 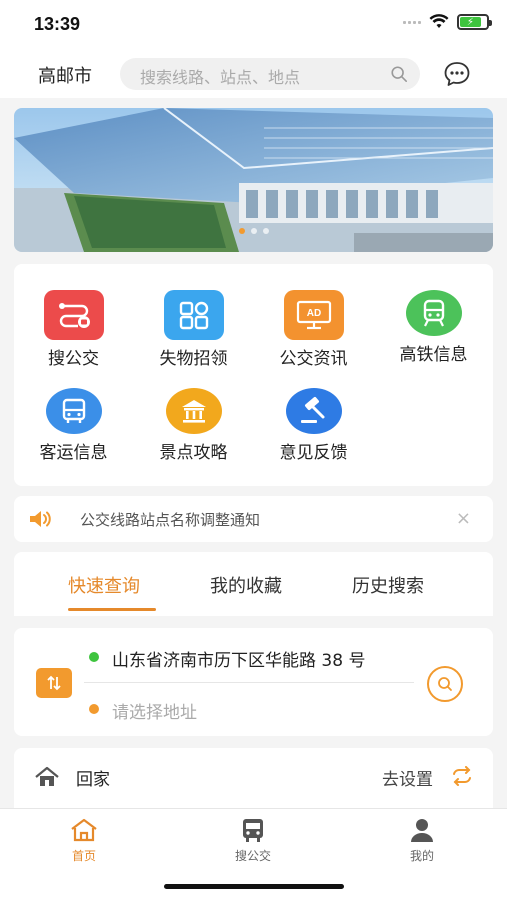 I want to click on origin-dot, so click(x=94, y=657).